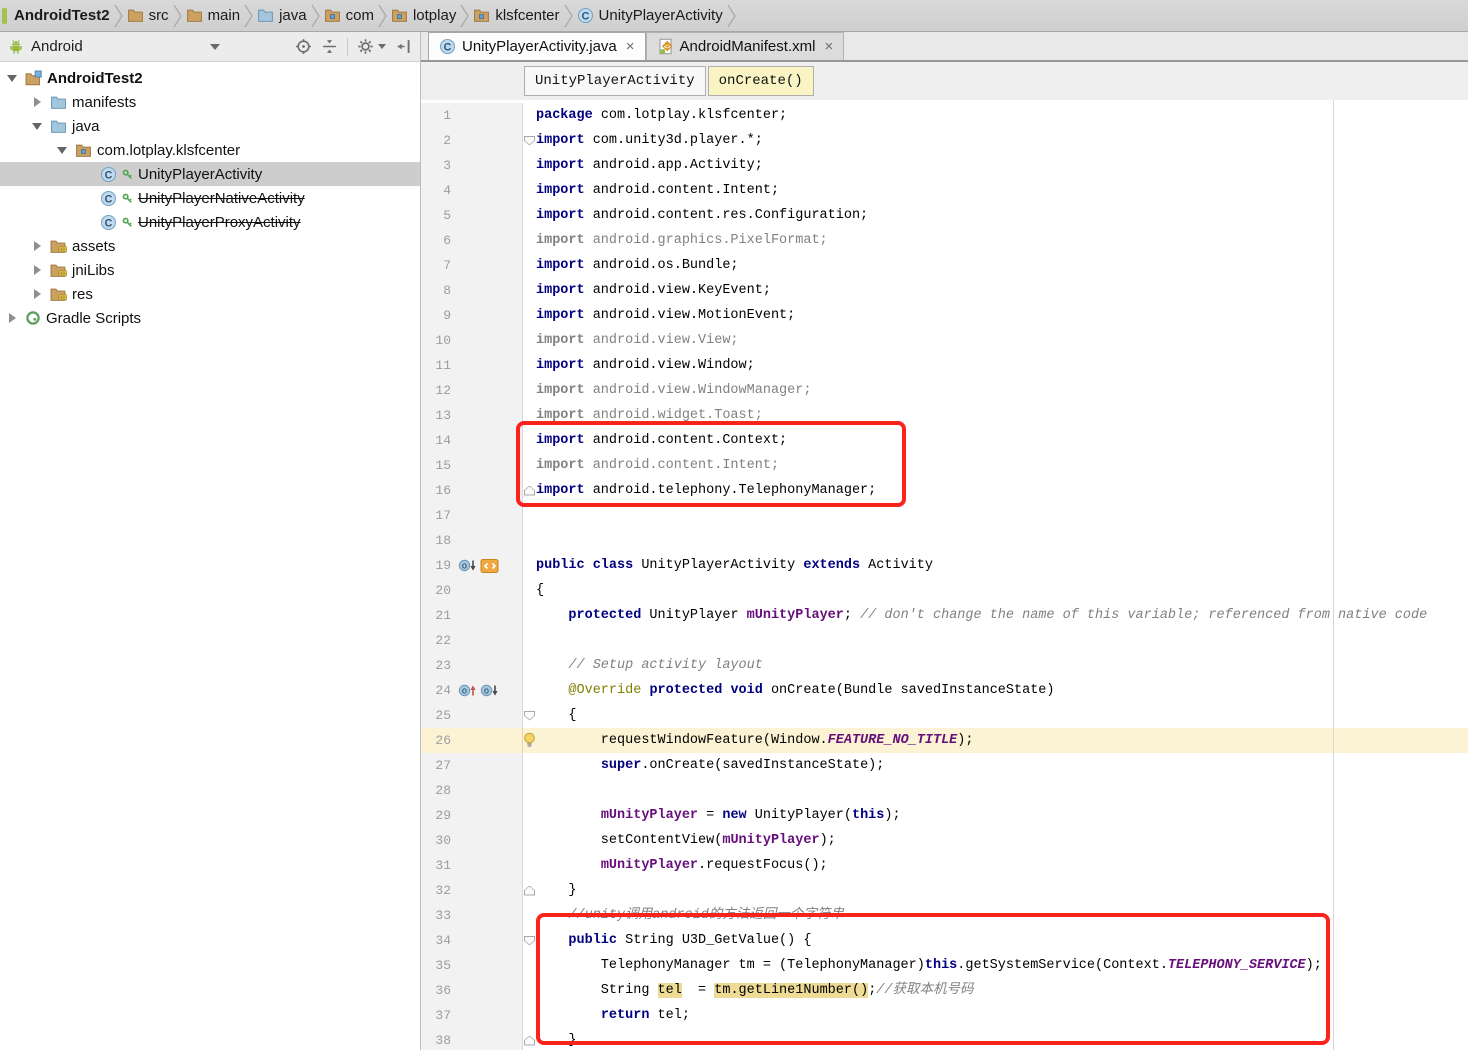 Image resolution: width=1468 pixels, height=1050 pixels. Describe the element at coordinates (944, 665) in the screenshot. I see `code-line-23: 23 // Setup activity layout` at that location.